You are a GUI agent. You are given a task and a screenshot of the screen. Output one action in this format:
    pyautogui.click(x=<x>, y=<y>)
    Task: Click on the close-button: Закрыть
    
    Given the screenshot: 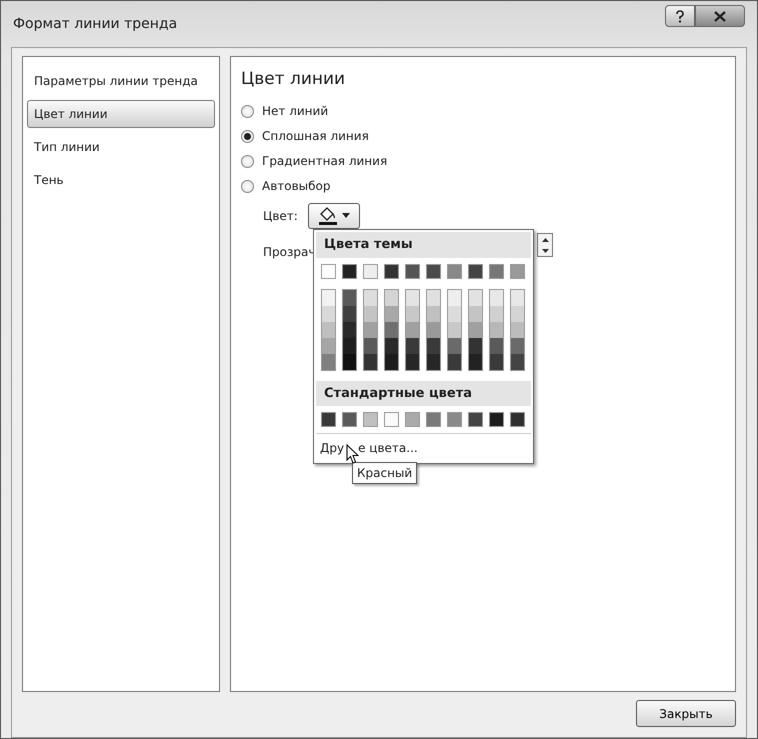 What is the action you would take?
    pyautogui.click(x=686, y=713)
    